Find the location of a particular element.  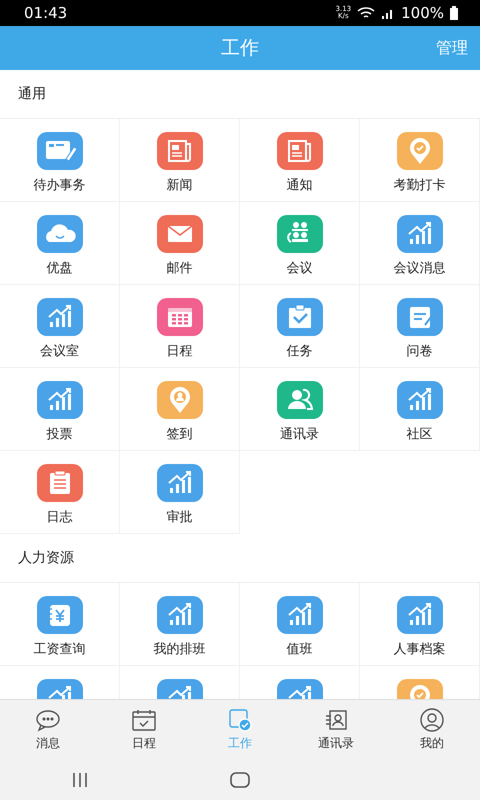

section-title: 通用 is located at coordinates (32, 94).